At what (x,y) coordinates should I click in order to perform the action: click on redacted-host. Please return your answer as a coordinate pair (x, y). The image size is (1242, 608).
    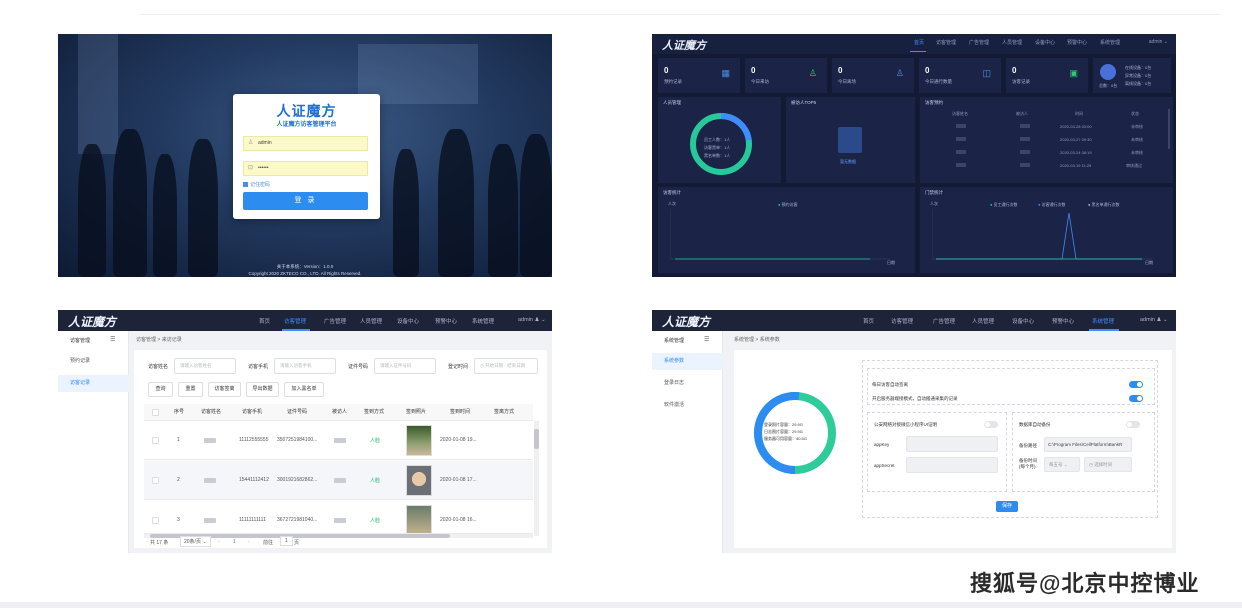
    Looking at the image, I should click on (340, 480).